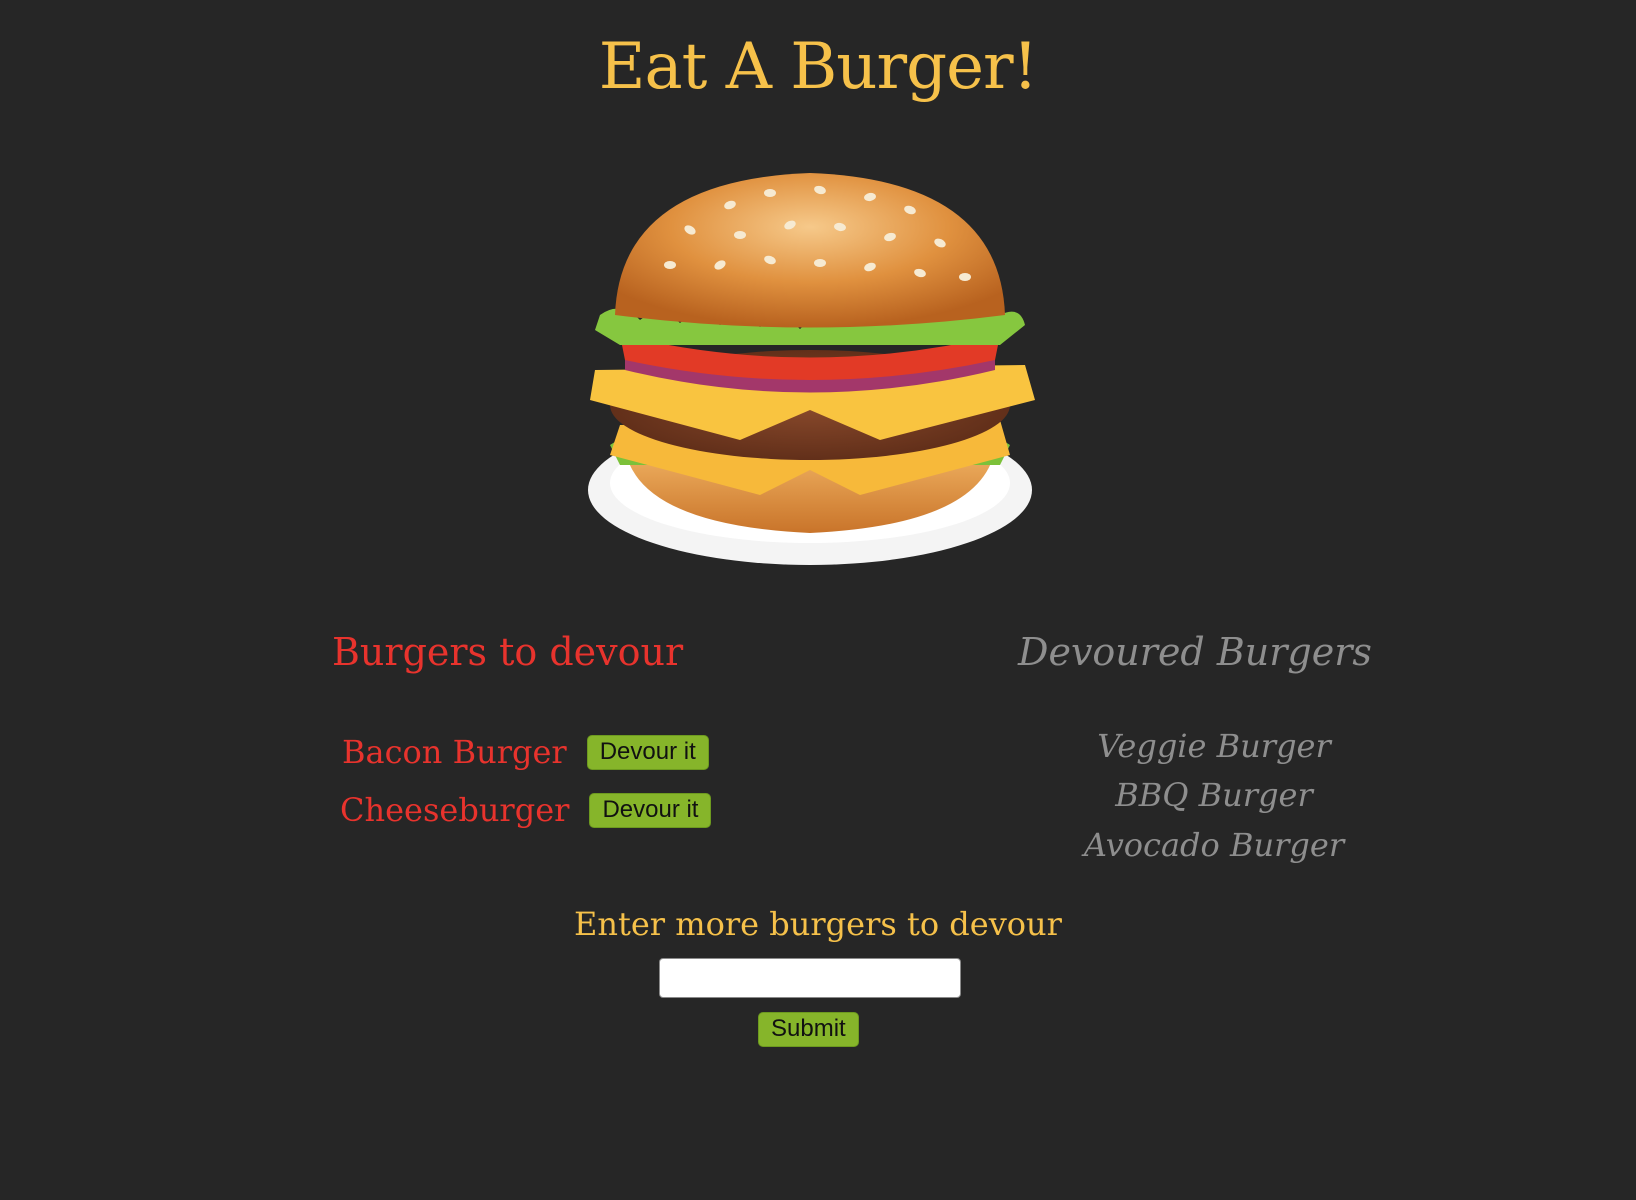 This screenshot has width=1636, height=1200. Describe the element at coordinates (454, 752) in the screenshot. I see `burger-name: Bacon Burger` at that location.